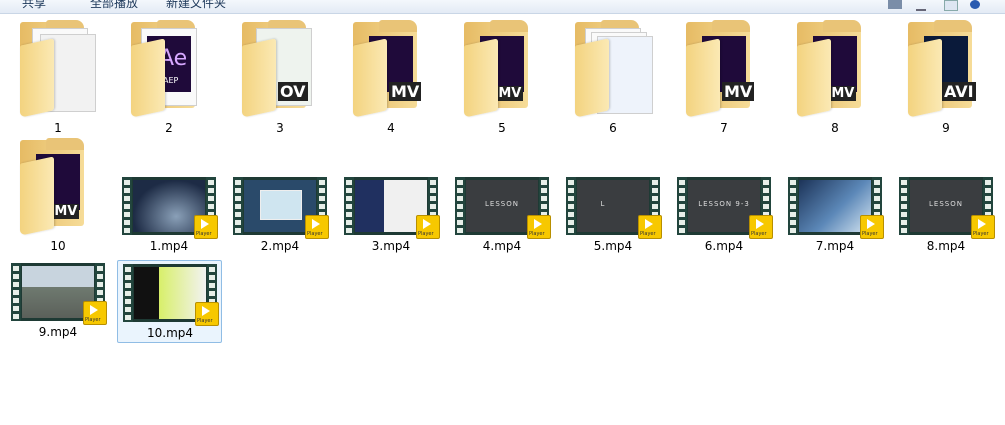 The width and height of the screenshot is (1005, 425). Describe the element at coordinates (946, 246) in the screenshot. I see `video-label: 8.mp4` at that location.